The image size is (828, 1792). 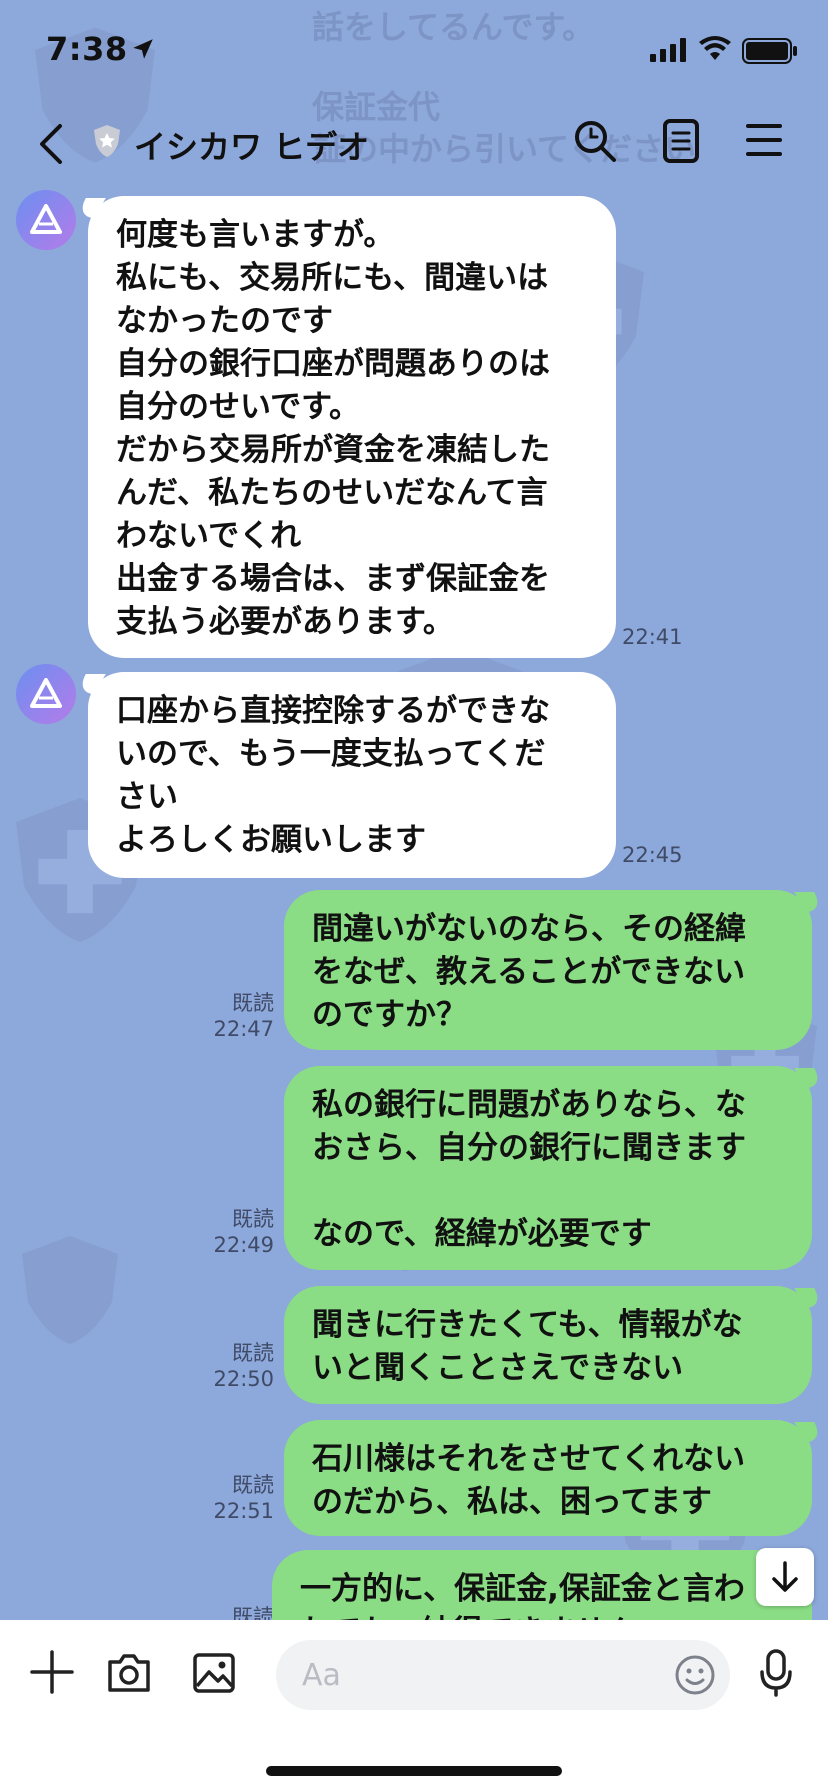 I want to click on camera-icon, so click(x=129, y=1673).